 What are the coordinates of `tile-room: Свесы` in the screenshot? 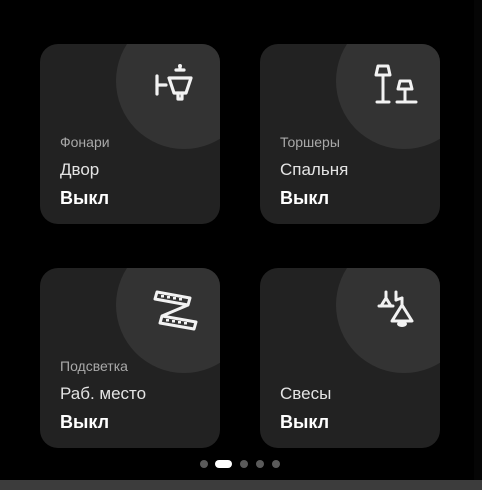 It's located at (306, 393).